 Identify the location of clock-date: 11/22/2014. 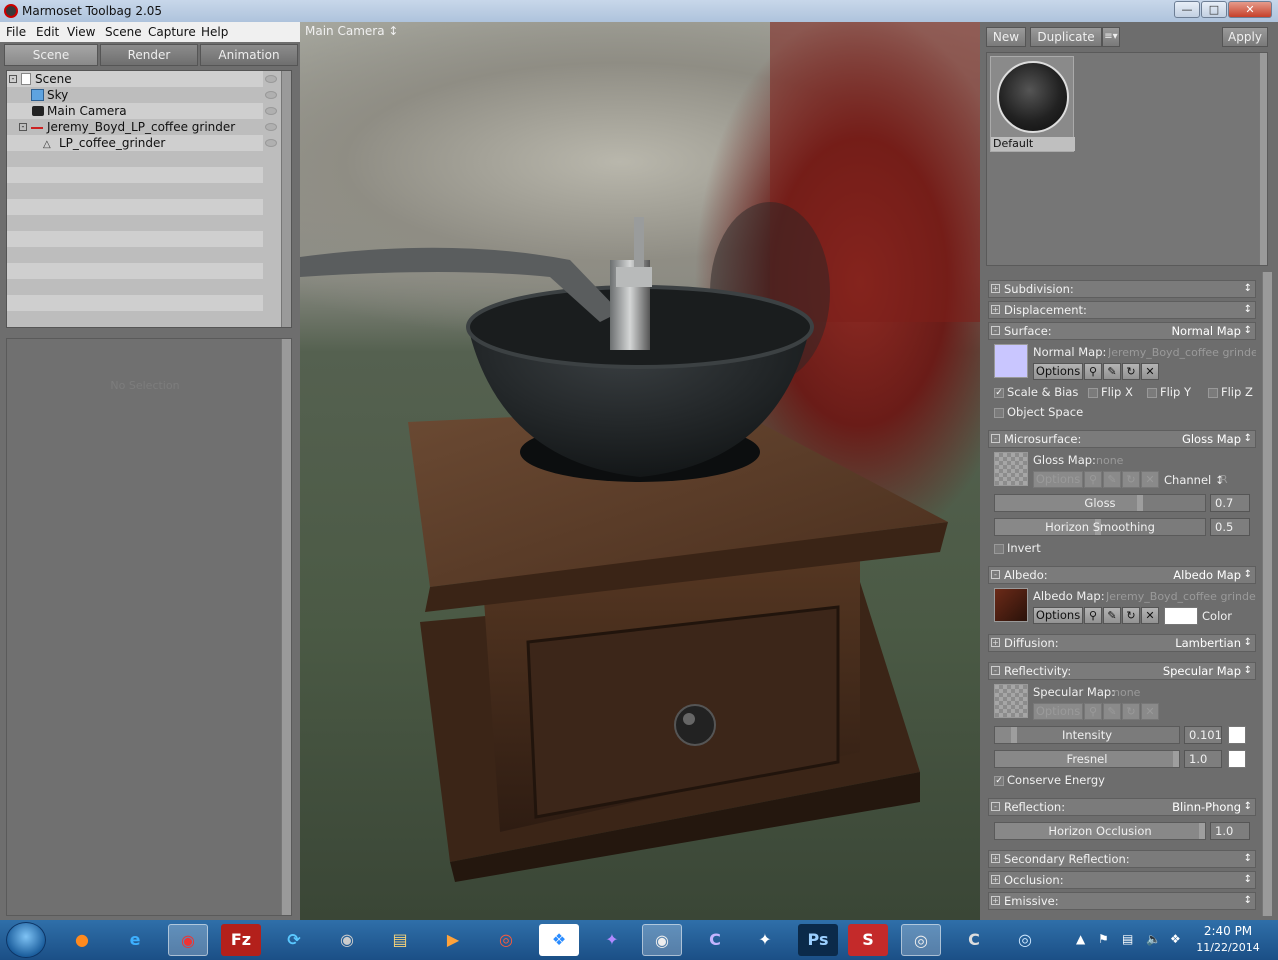
(1228, 947).